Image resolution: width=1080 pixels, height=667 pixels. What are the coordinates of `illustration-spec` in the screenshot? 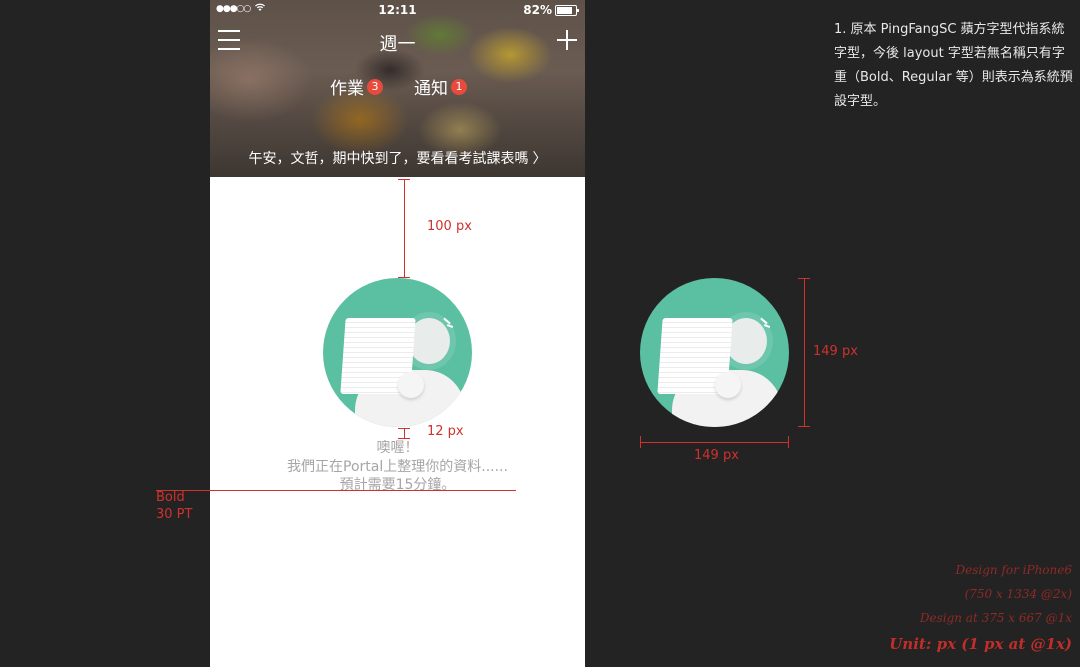 It's located at (714, 352).